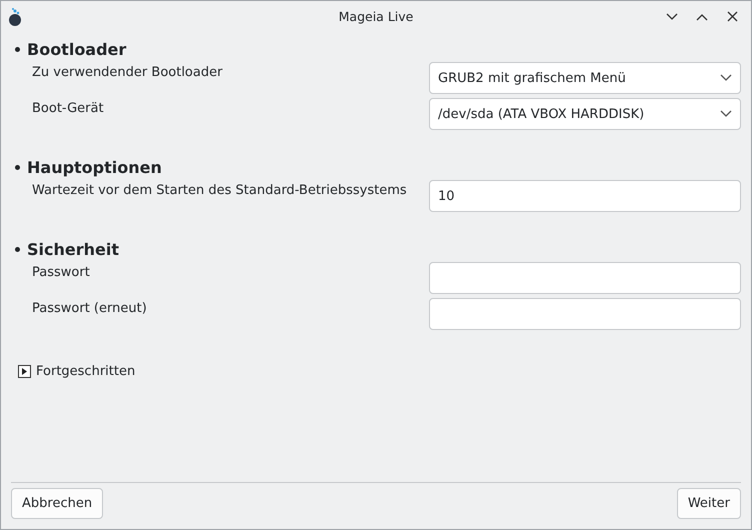 The image size is (752, 530). I want to click on cancel-button: Abbrechen, so click(57, 503).